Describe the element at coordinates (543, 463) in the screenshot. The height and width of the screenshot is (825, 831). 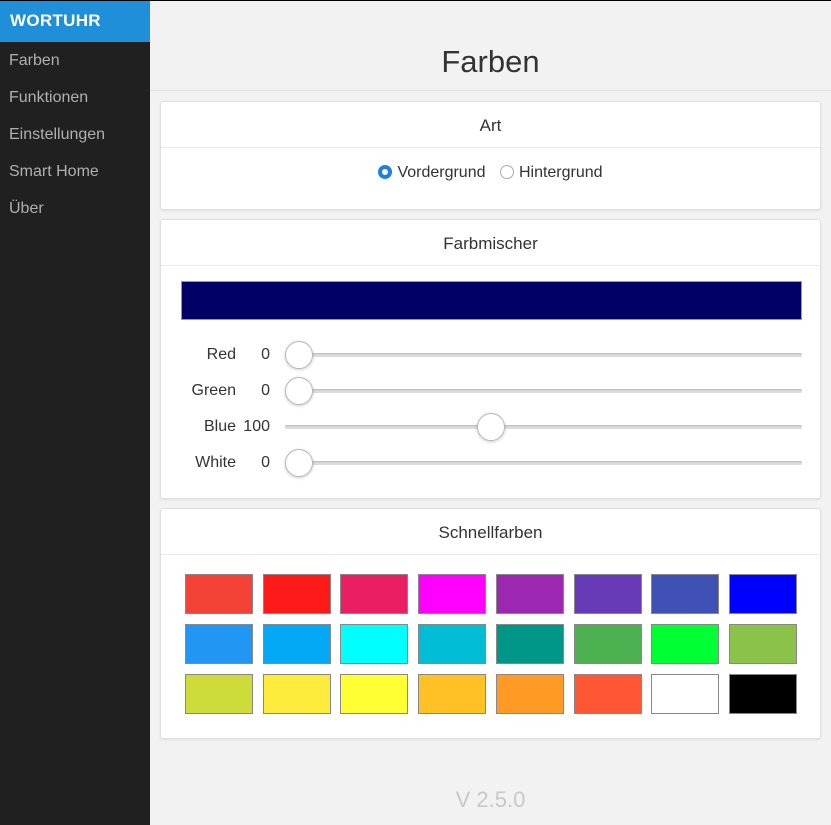
I see `slider-white-track` at that location.